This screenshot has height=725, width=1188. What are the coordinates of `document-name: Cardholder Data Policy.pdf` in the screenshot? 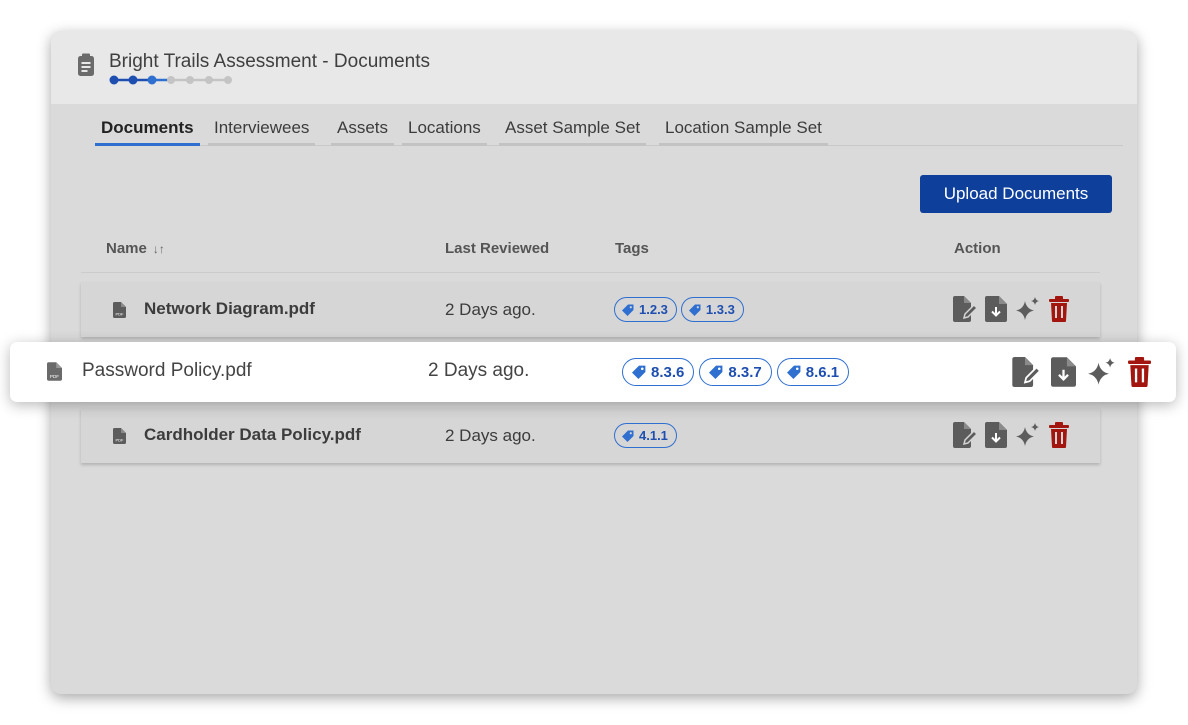 It's located at (252, 434).